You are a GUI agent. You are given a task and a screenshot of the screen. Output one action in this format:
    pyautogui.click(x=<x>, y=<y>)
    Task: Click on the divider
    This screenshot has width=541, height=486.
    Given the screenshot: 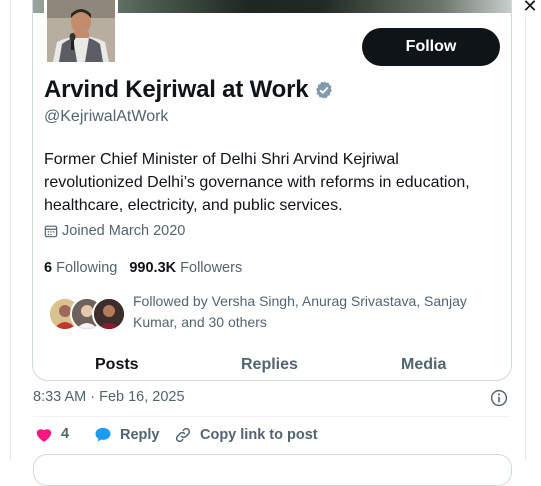 What is the action you would take?
    pyautogui.click(x=271, y=416)
    